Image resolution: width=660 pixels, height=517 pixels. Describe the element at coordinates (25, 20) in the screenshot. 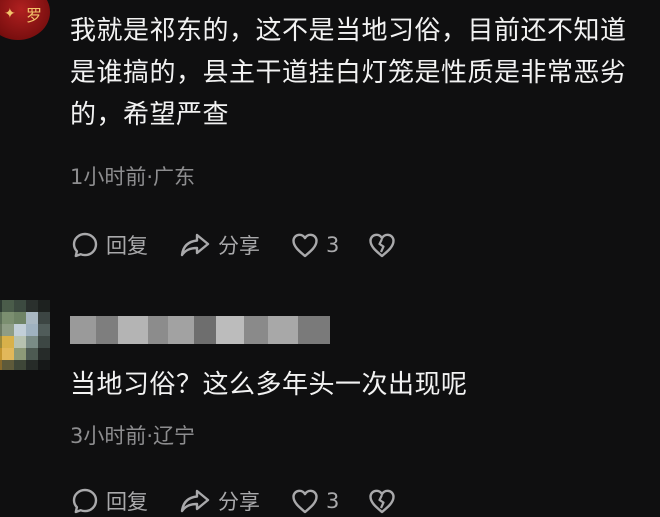

I see `avatar: 罗 ✦` at that location.